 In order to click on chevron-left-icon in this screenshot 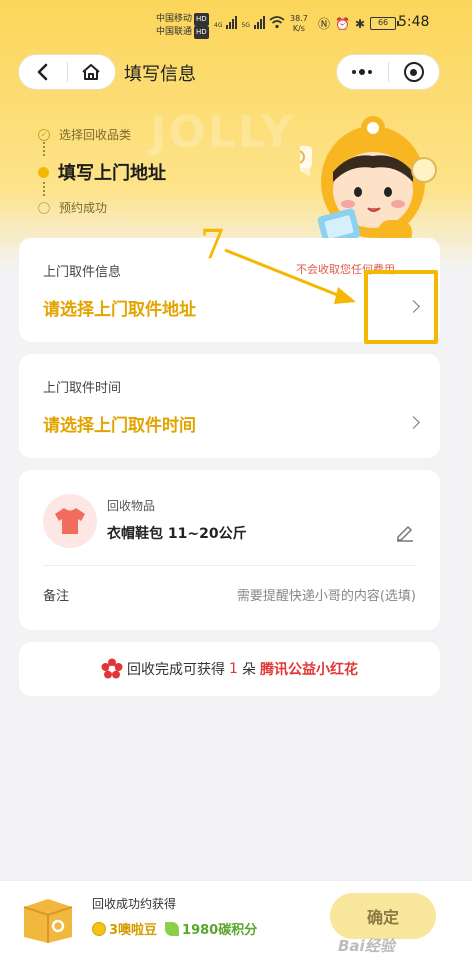, I will do `click(42, 72)`.